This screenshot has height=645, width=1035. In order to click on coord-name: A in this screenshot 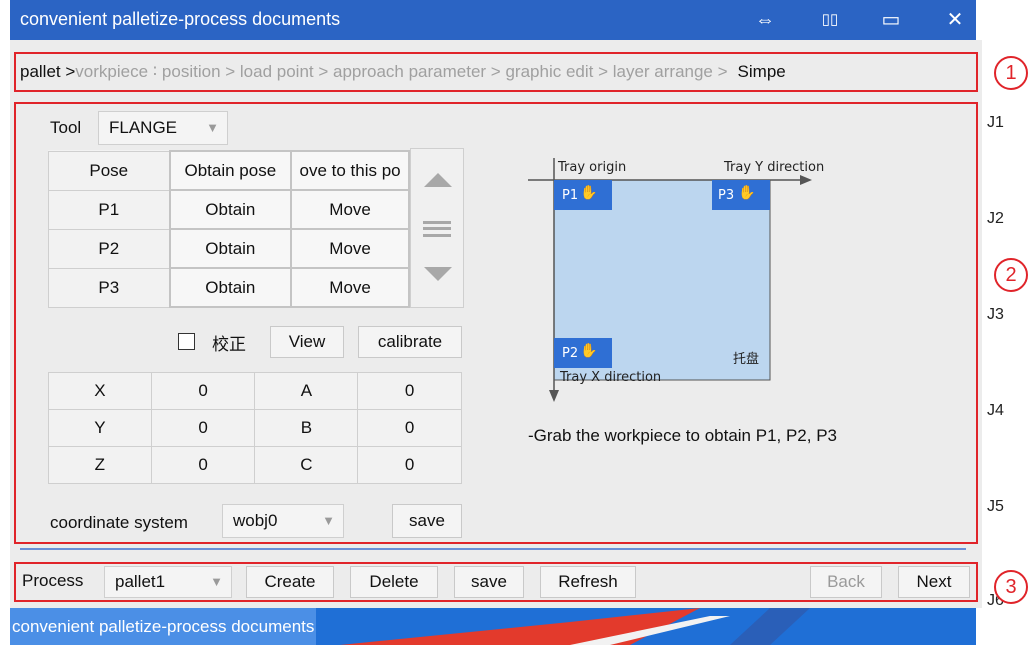, I will do `click(306, 391)`.